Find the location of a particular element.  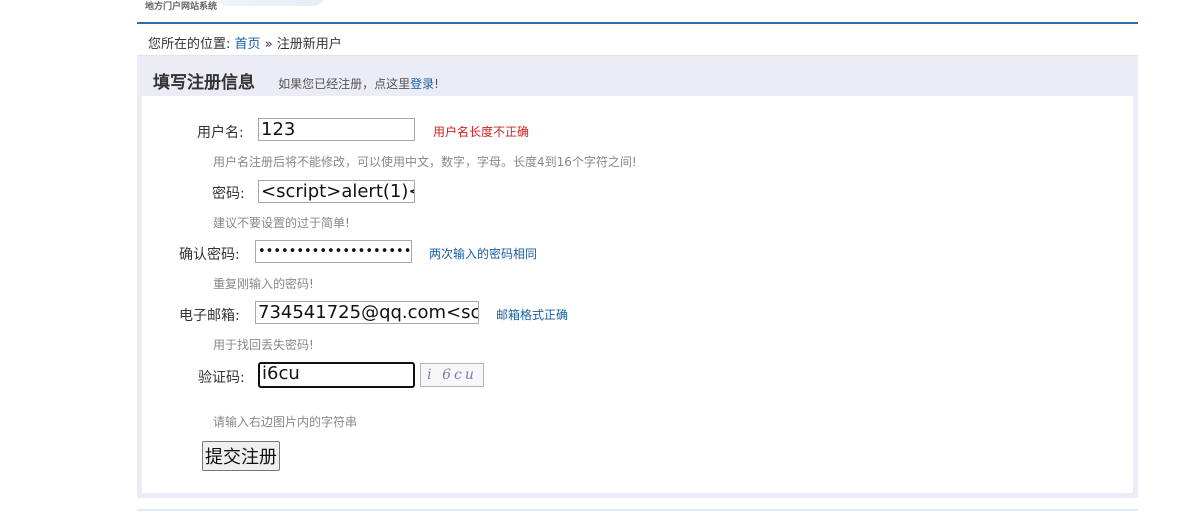

email-input: 734541725@qq.com<scri is located at coordinates (367, 312).